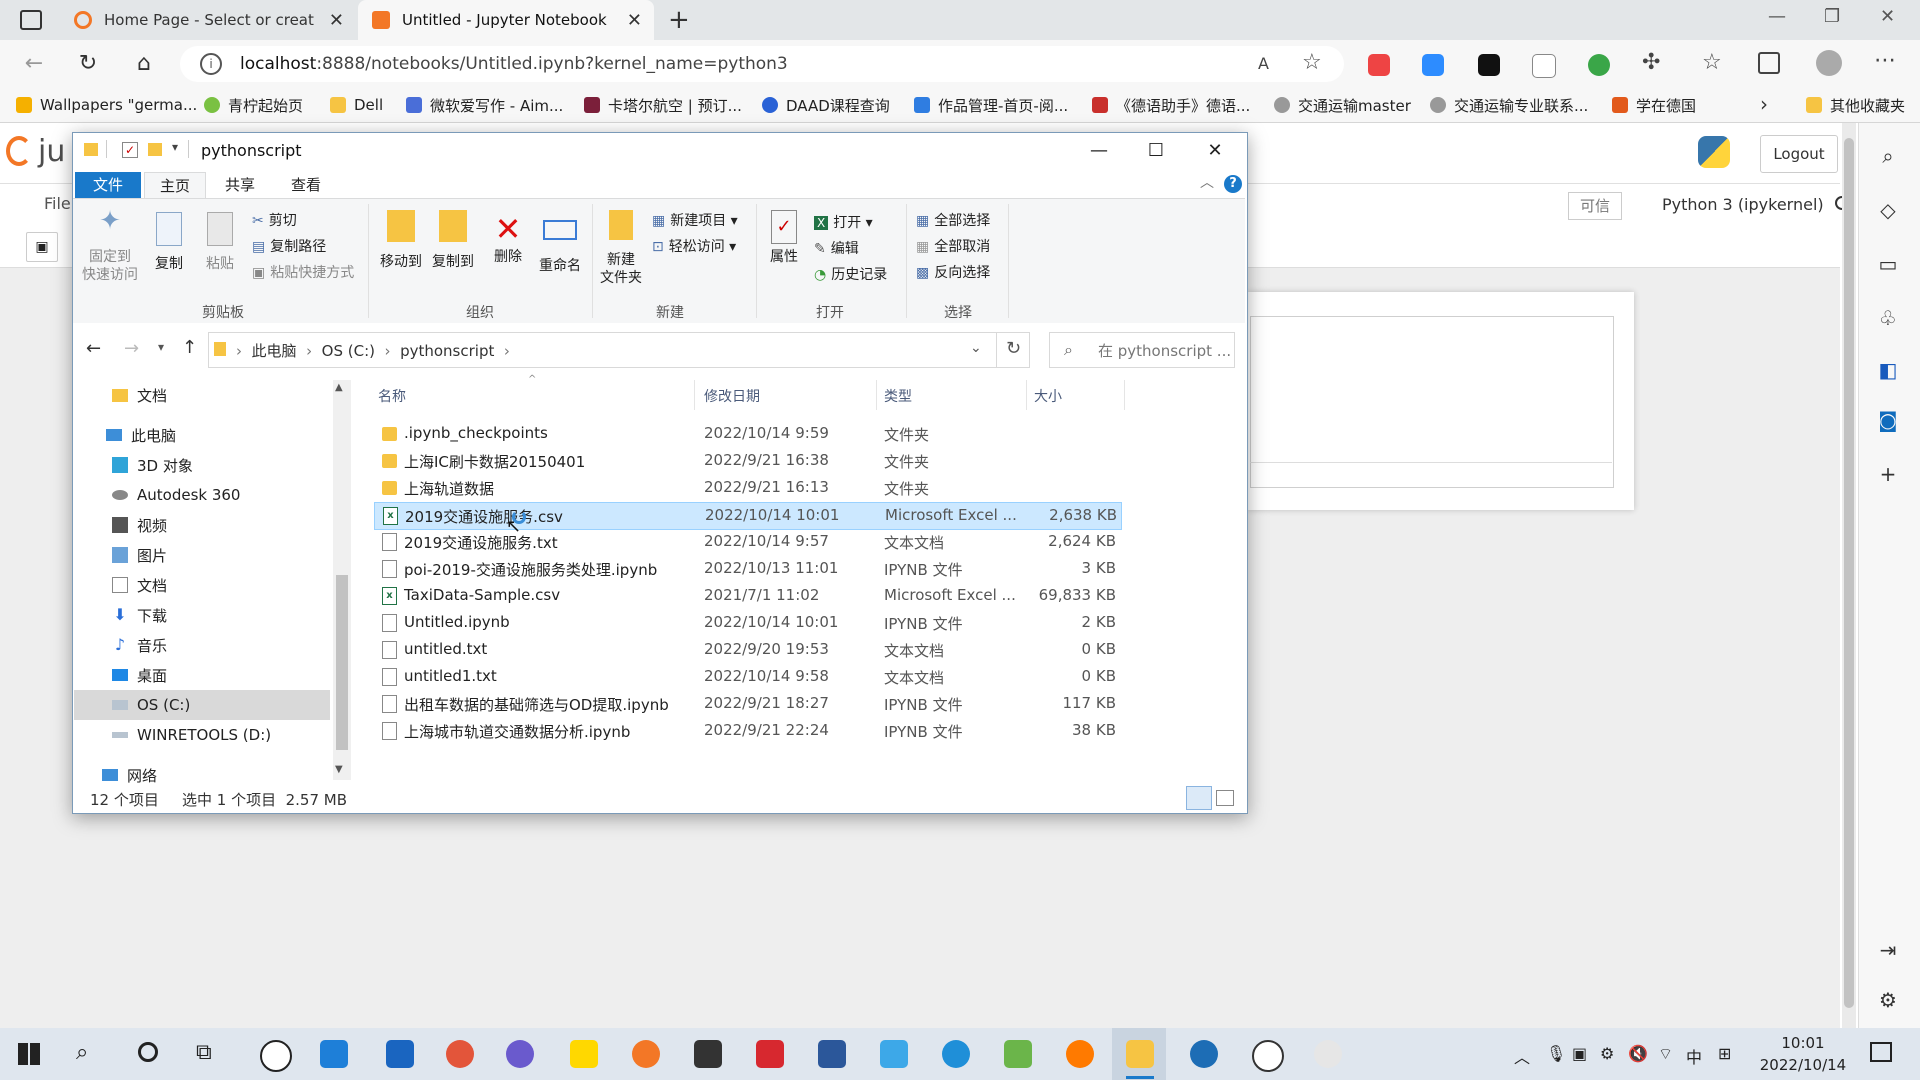 This screenshot has height=1080, width=1920. Describe the element at coordinates (1888, 156) in the screenshot. I see `sidebar-search-icon: ⌕` at that location.